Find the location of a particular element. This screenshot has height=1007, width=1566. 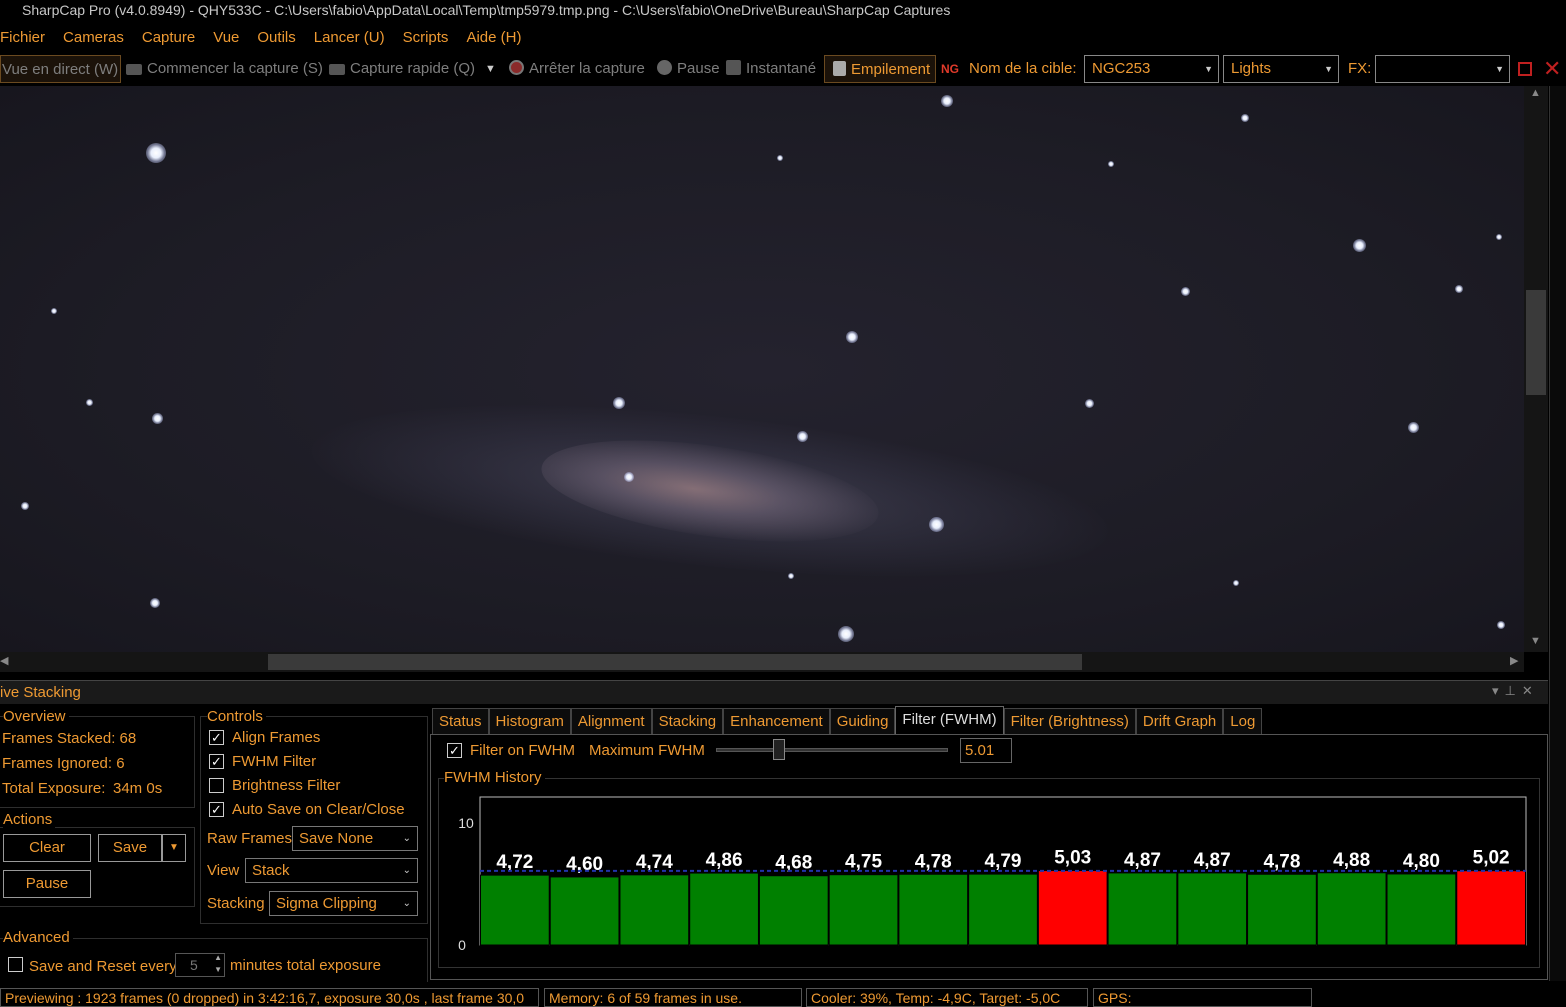

tab-guiding: Guiding is located at coordinates (862, 721).